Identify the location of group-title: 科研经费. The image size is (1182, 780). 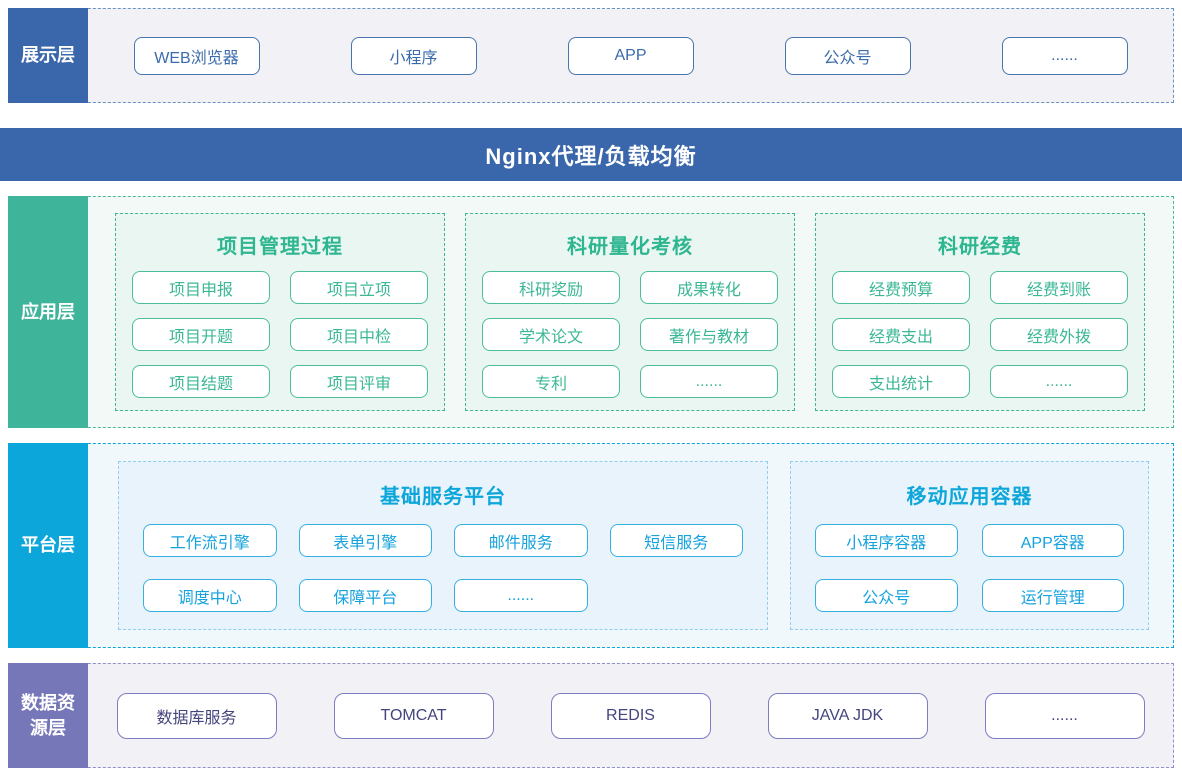
(980, 247).